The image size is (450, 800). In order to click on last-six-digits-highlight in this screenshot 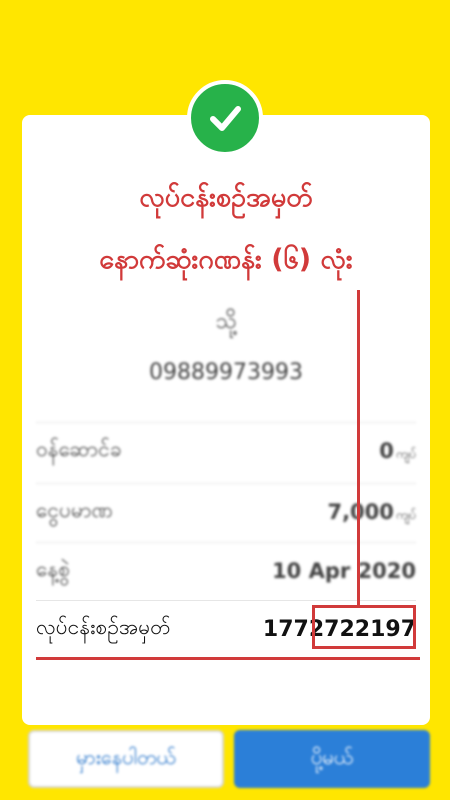, I will do `click(364, 627)`.